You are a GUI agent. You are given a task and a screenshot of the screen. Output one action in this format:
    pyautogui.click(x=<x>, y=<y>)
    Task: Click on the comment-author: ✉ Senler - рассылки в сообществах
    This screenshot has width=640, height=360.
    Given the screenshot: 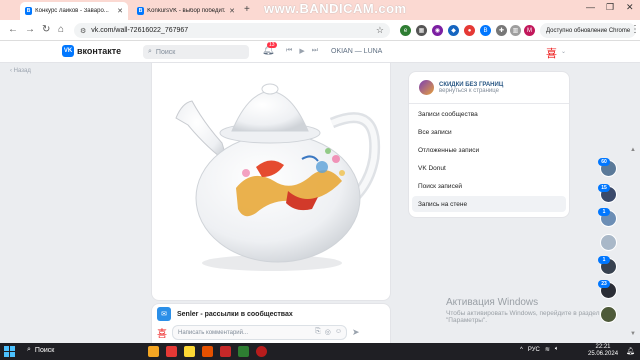 What is the action you would take?
    pyautogui.click(x=225, y=314)
    